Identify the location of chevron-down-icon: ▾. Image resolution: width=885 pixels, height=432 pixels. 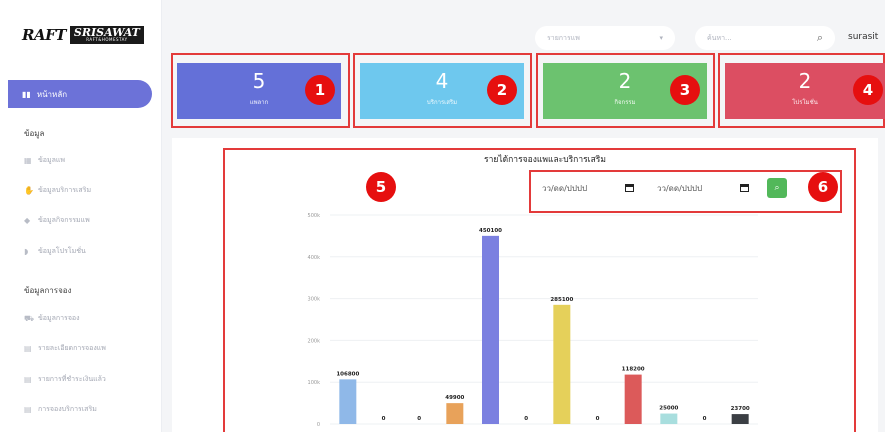
(661, 38).